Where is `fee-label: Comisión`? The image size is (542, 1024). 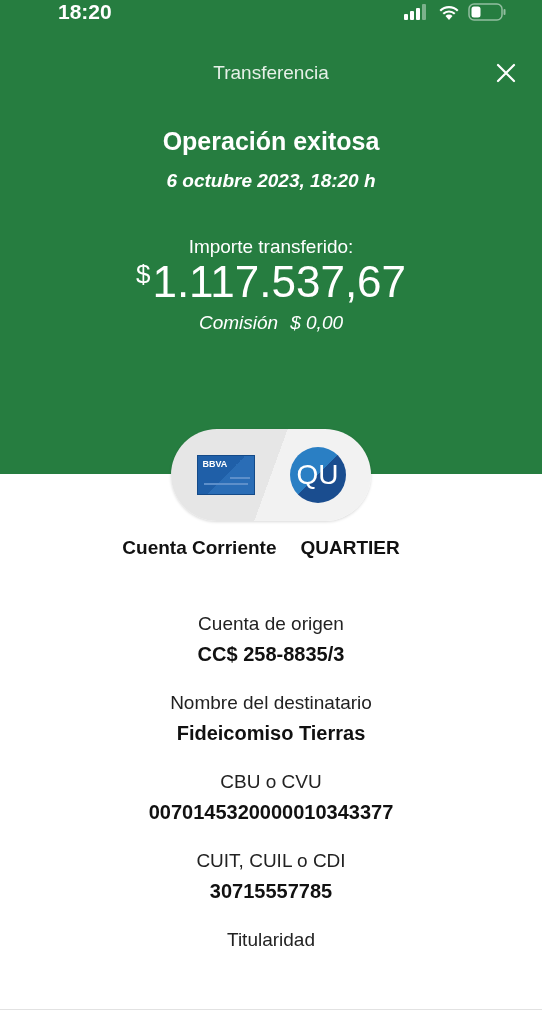 fee-label: Comisión is located at coordinates (239, 323).